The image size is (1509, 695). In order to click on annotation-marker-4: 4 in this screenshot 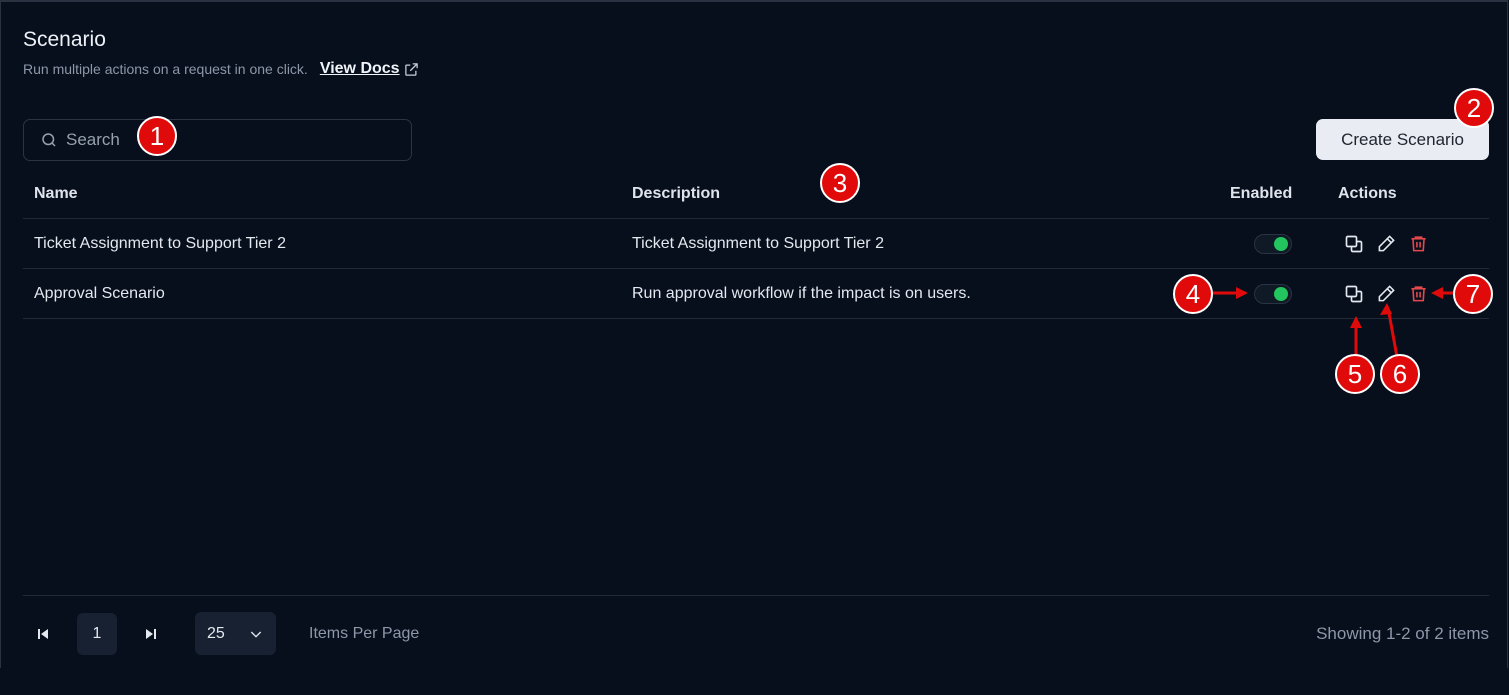, I will do `click(1193, 294)`.